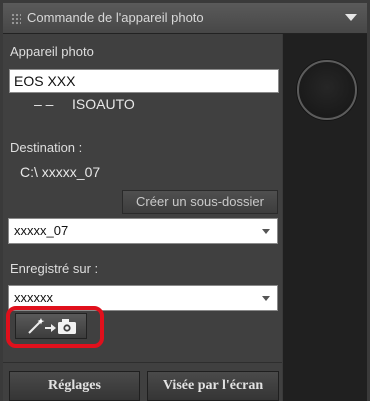  What do you see at coordinates (60, 172) in the screenshot?
I see `destination-path: C:\ xxxxx_07` at bounding box center [60, 172].